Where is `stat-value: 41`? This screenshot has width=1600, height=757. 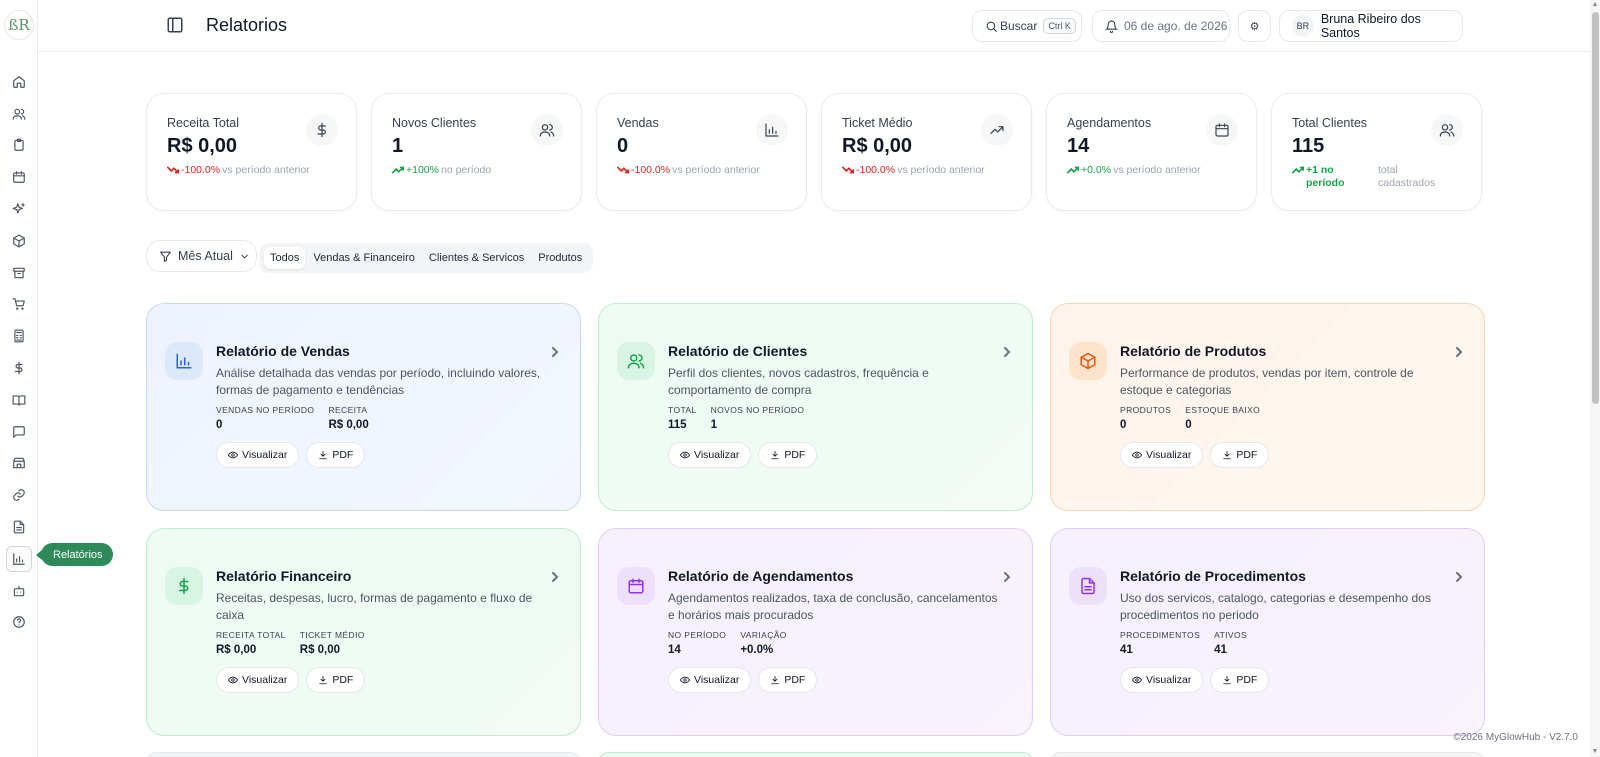 stat-value: 41 is located at coordinates (1126, 650).